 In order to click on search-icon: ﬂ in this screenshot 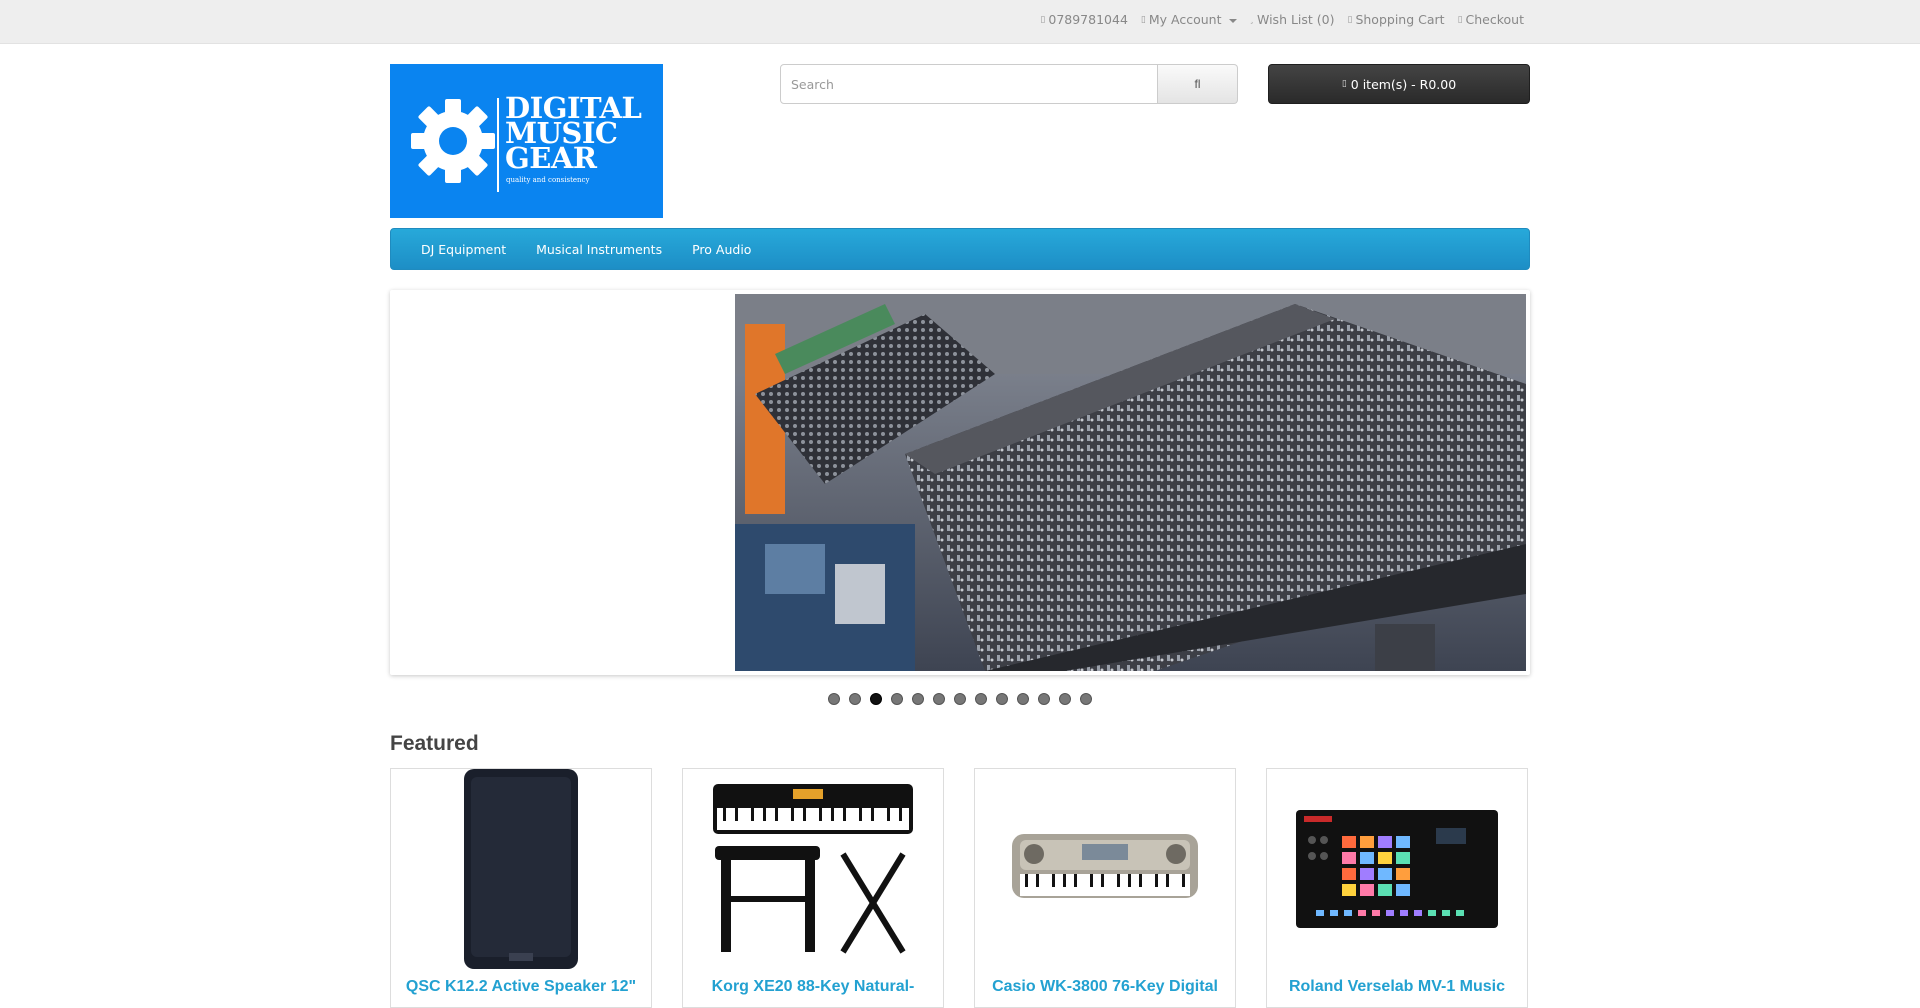, I will do `click(1197, 84)`.